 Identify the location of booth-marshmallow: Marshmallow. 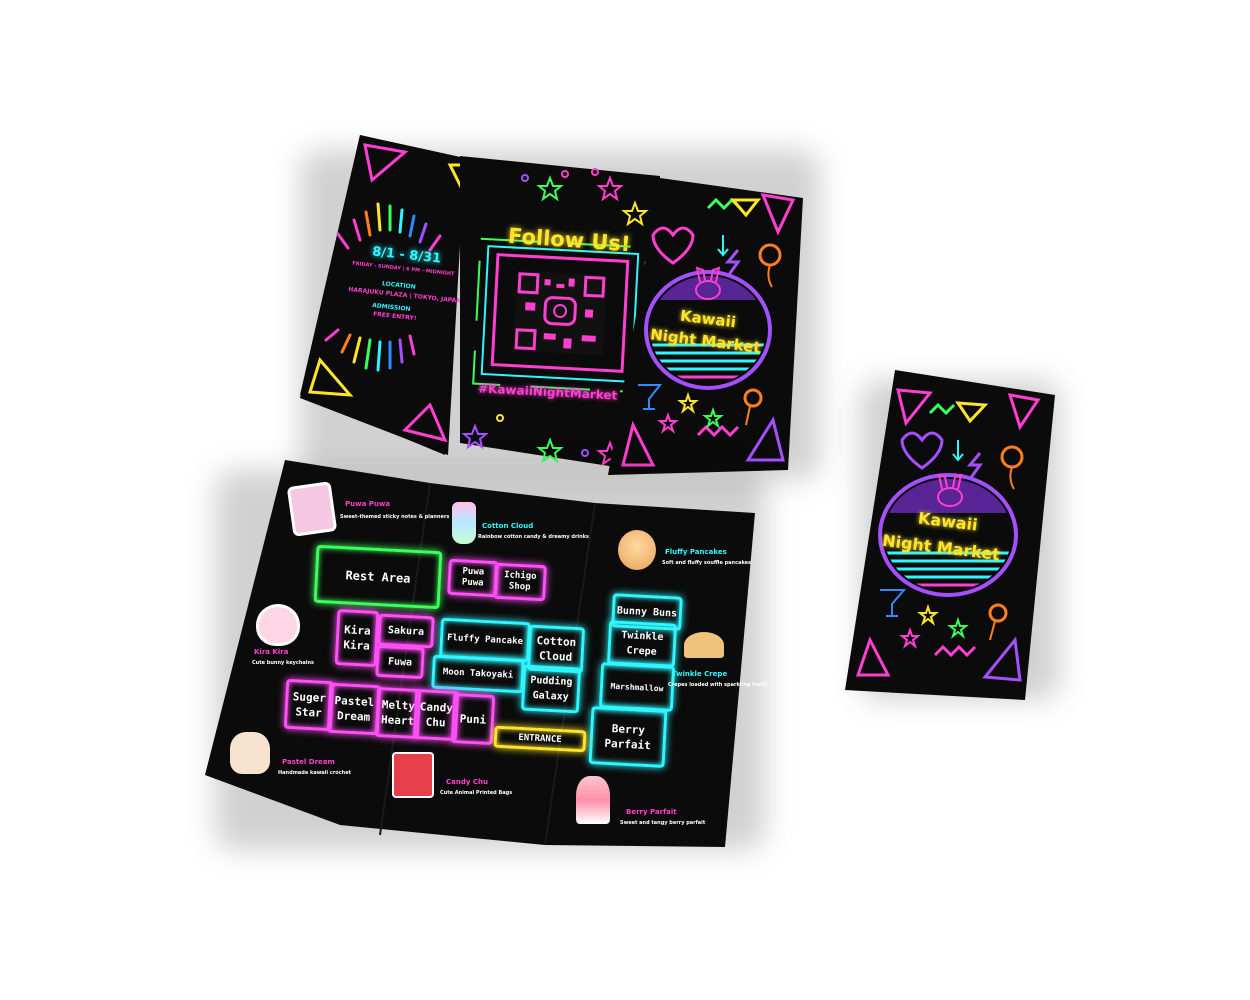
(637, 687).